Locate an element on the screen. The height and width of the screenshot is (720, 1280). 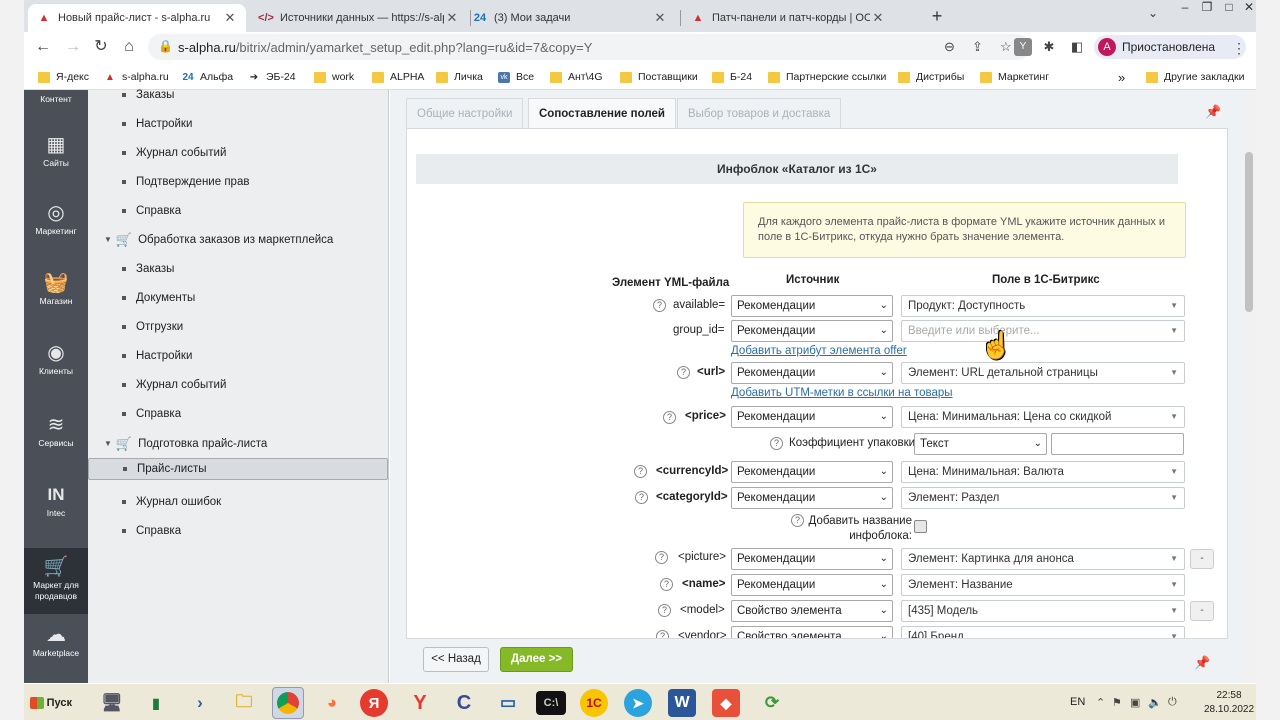
1c-icon: 1С is located at coordinates (594, 703).